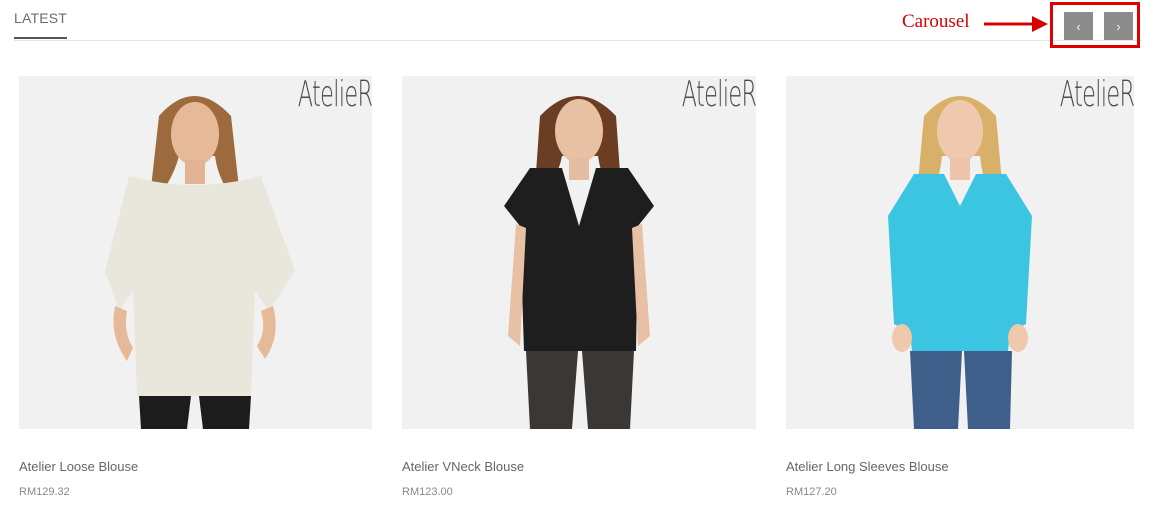 Image resolution: width=1156 pixels, height=509 pixels. What do you see at coordinates (578, 40) in the screenshot?
I see `header-divider` at bounding box center [578, 40].